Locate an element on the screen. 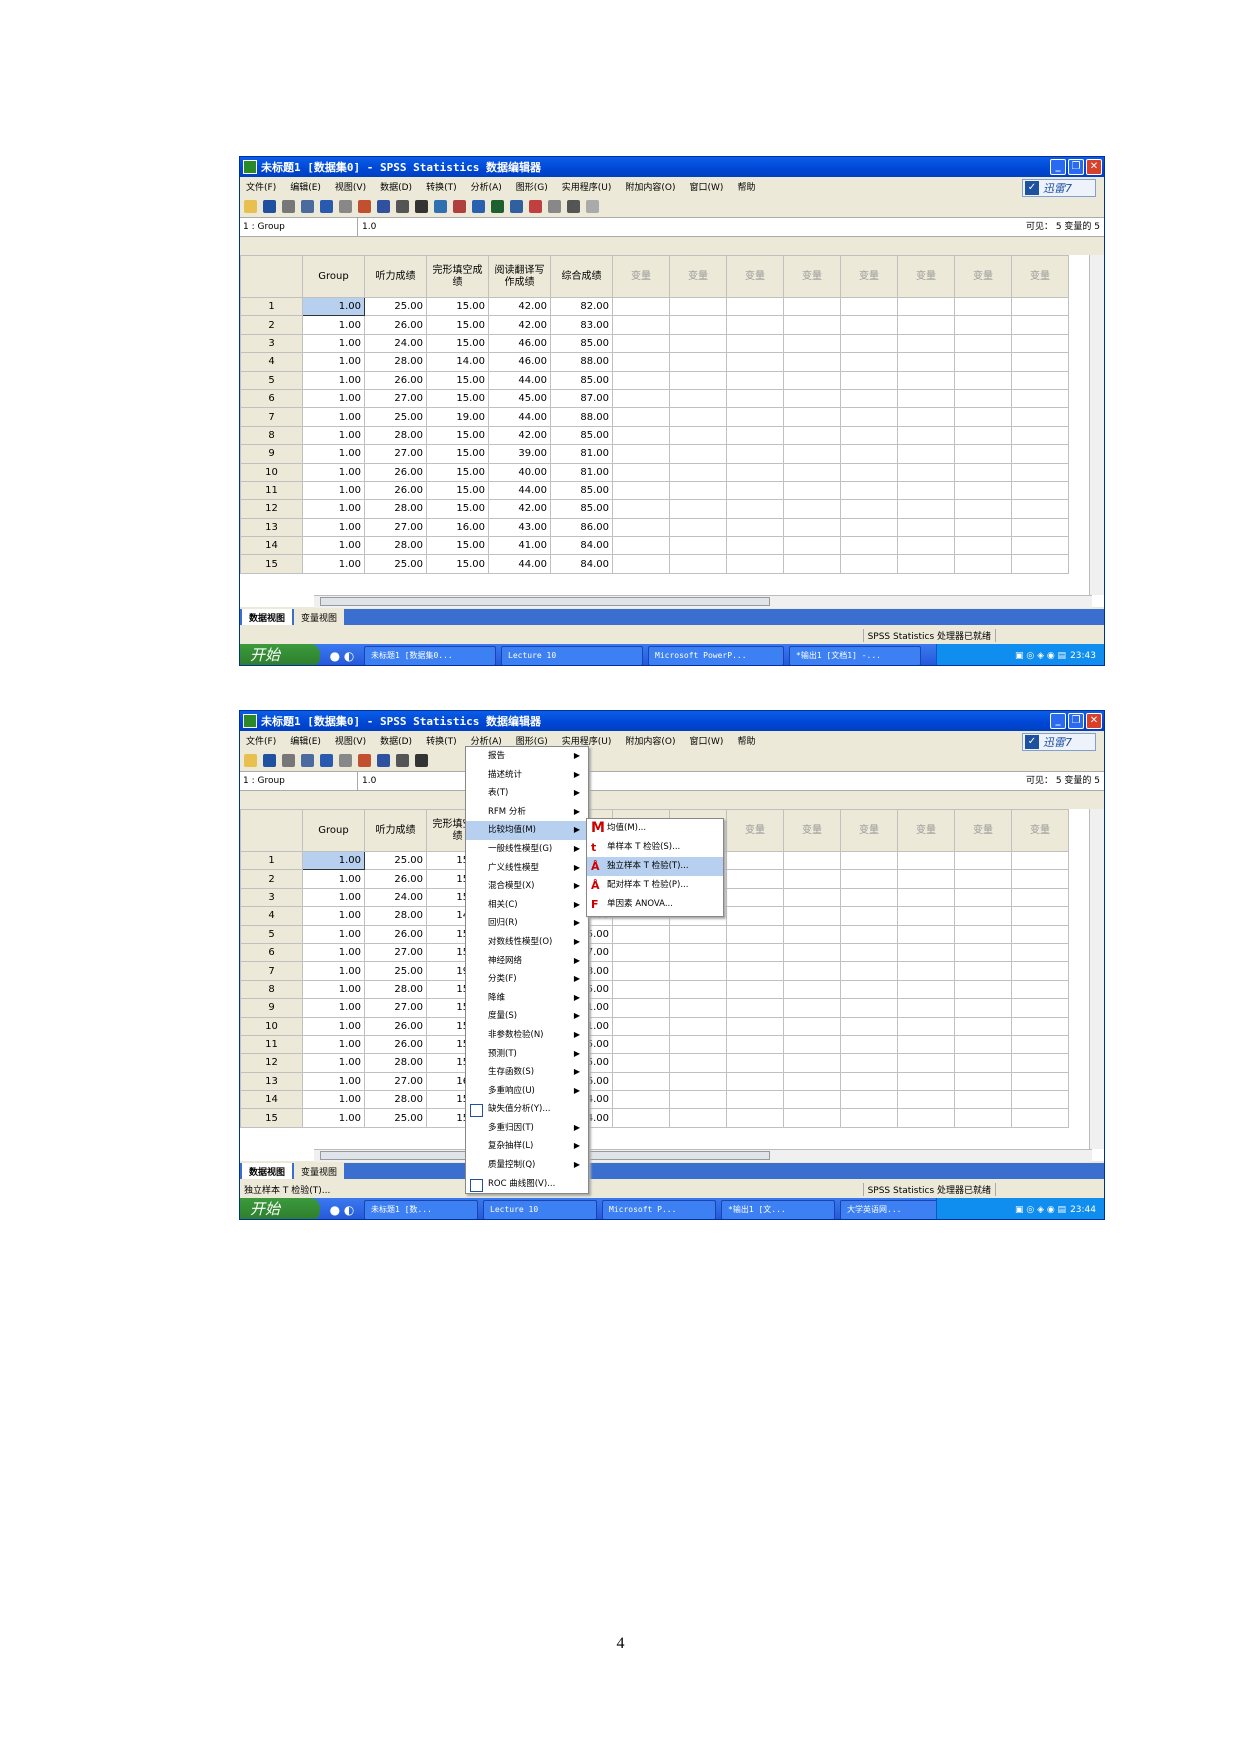 The image size is (1241, 1754). analyze-menu-item: 混合模型(X) ▶ is located at coordinates (527, 886).